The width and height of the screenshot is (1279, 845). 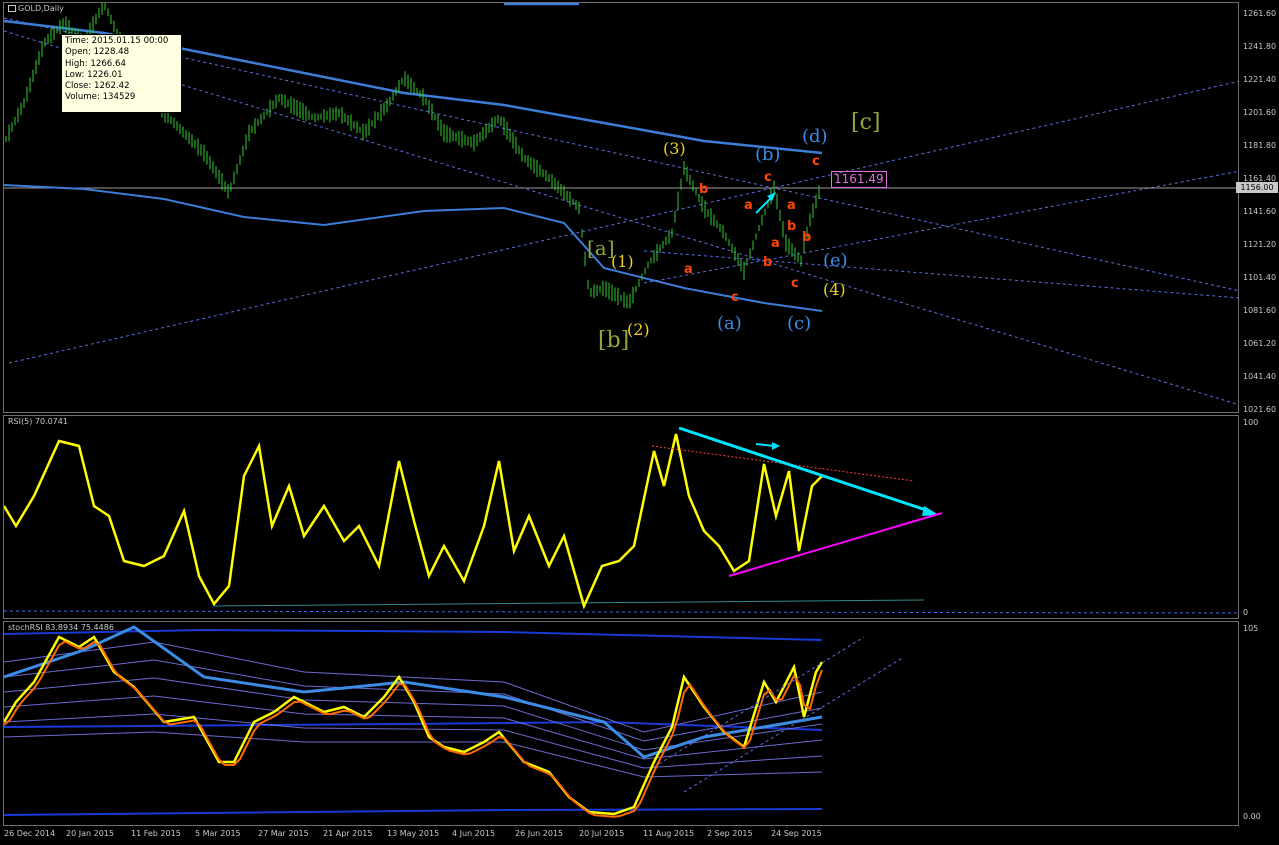 What do you see at coordinates (1260, 409) in the screenshot?
I see `price-tick-label: 1021.60` at bounding box center [1260, 409].